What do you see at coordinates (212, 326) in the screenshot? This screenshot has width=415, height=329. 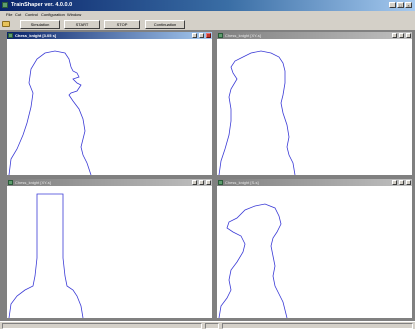 I see `status-panel-small` at bounding box center [212, 326].